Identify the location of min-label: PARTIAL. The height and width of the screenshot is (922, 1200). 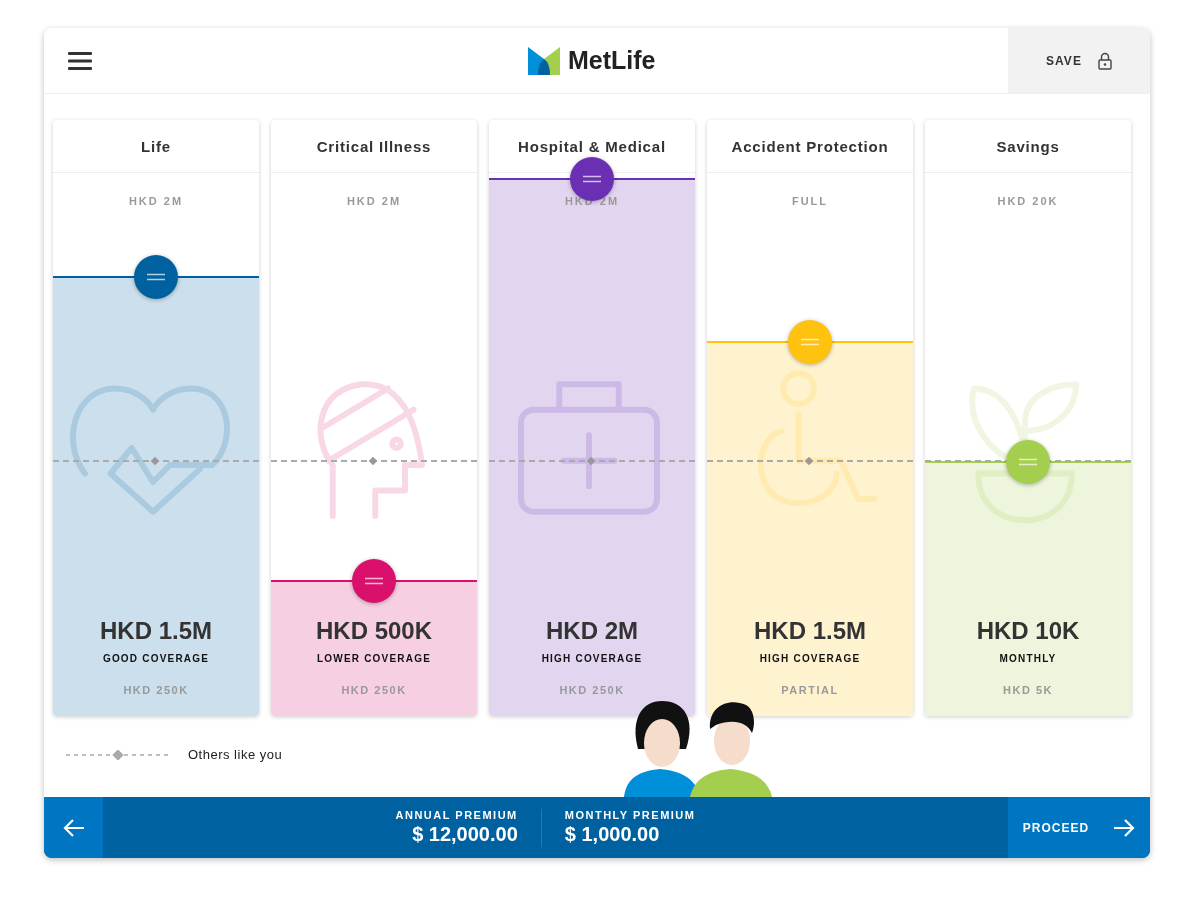
(810, 690).